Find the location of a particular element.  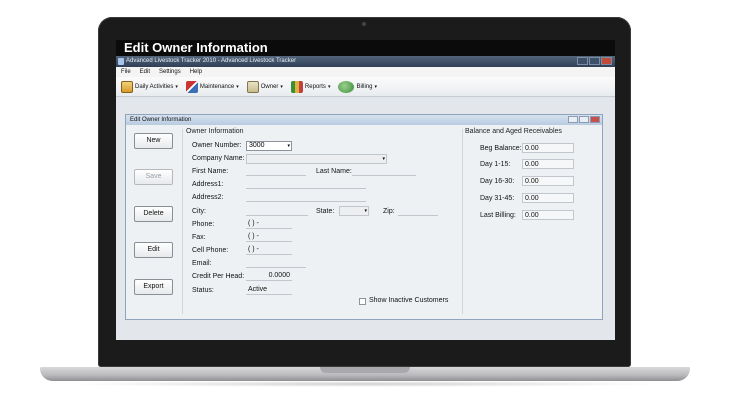

new-button: New is located at coordinates (153, 141).